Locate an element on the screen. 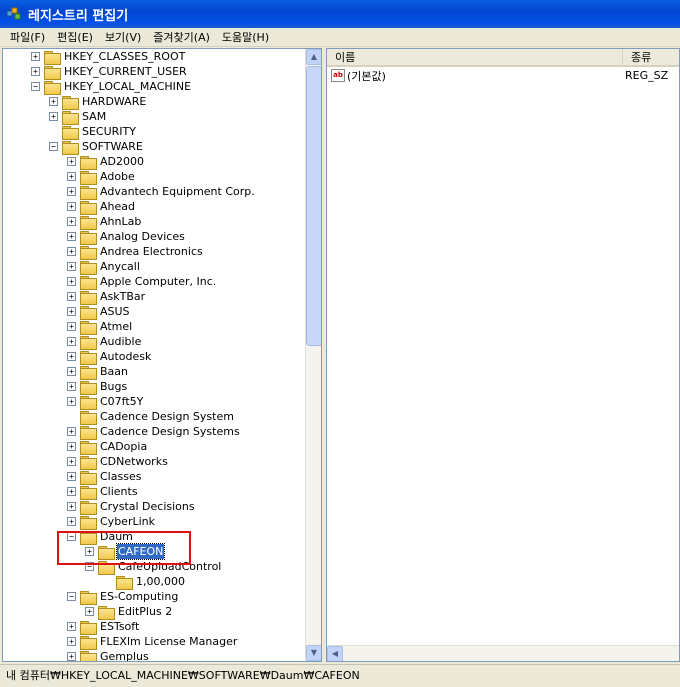 The width and height of the screenshot is (680, 687). scroll-down-icon: ▼ is located at coordinates (313, 653).